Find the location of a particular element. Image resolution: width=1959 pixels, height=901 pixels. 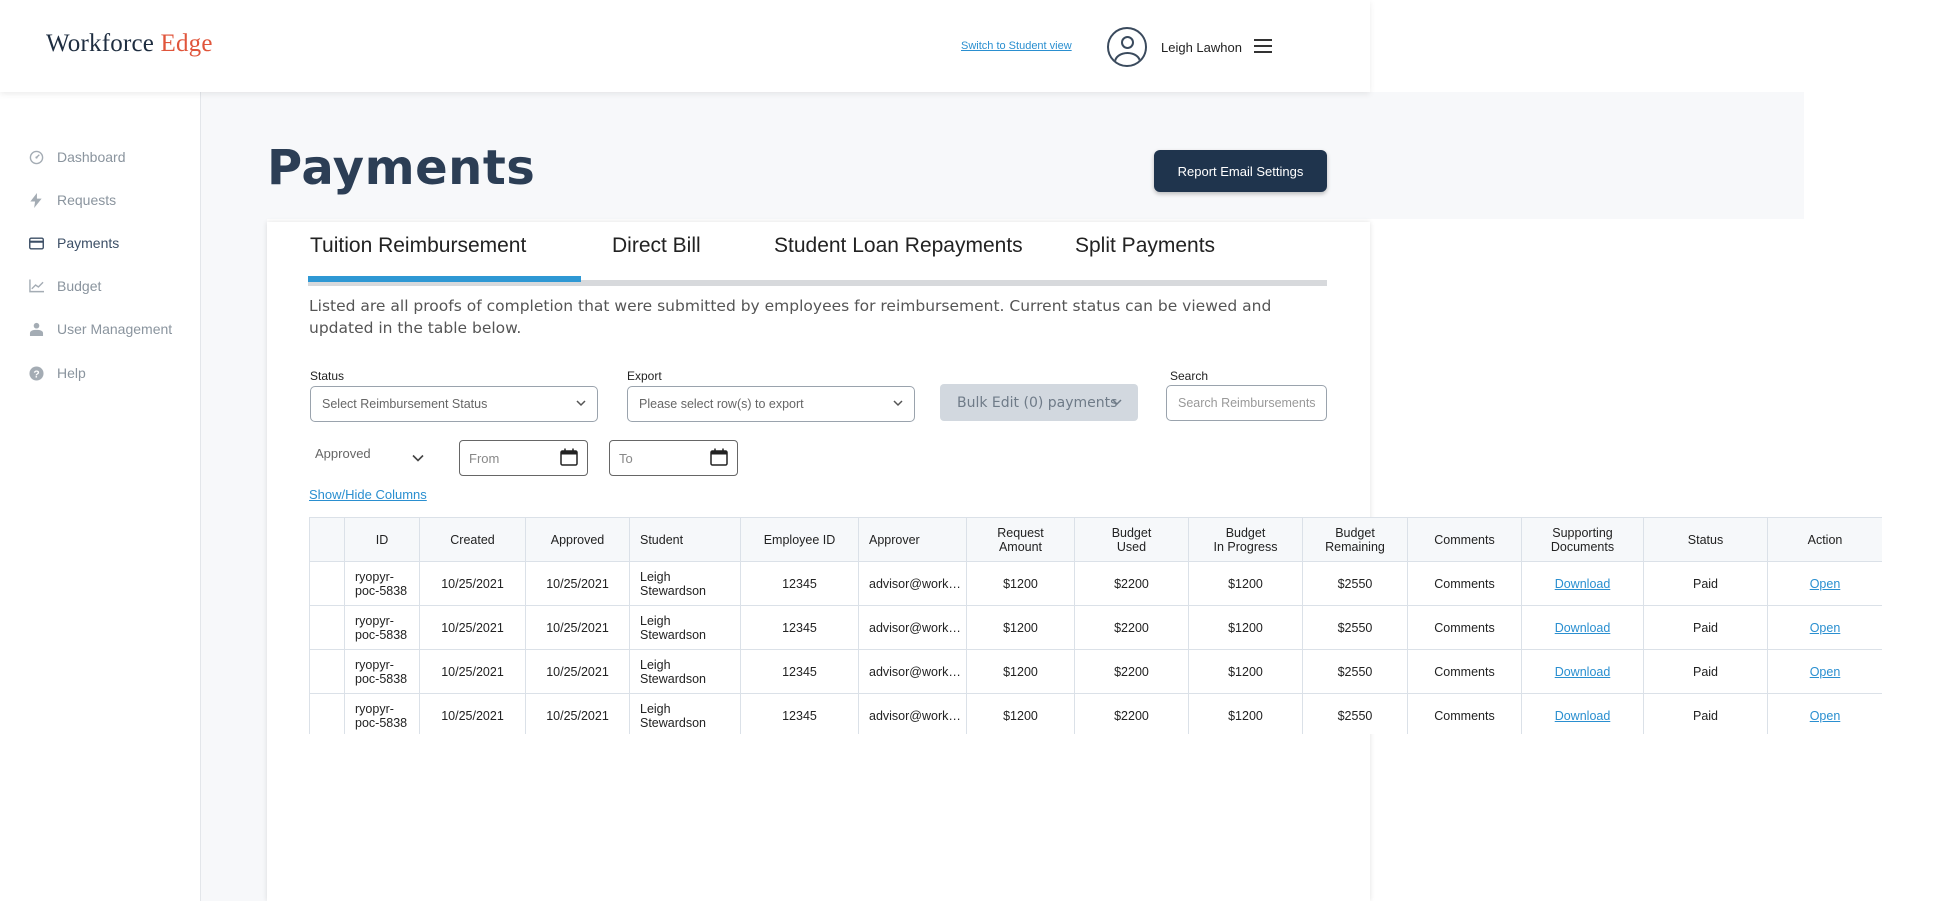

column-header-student: Student is located at coordinates (685, 539).